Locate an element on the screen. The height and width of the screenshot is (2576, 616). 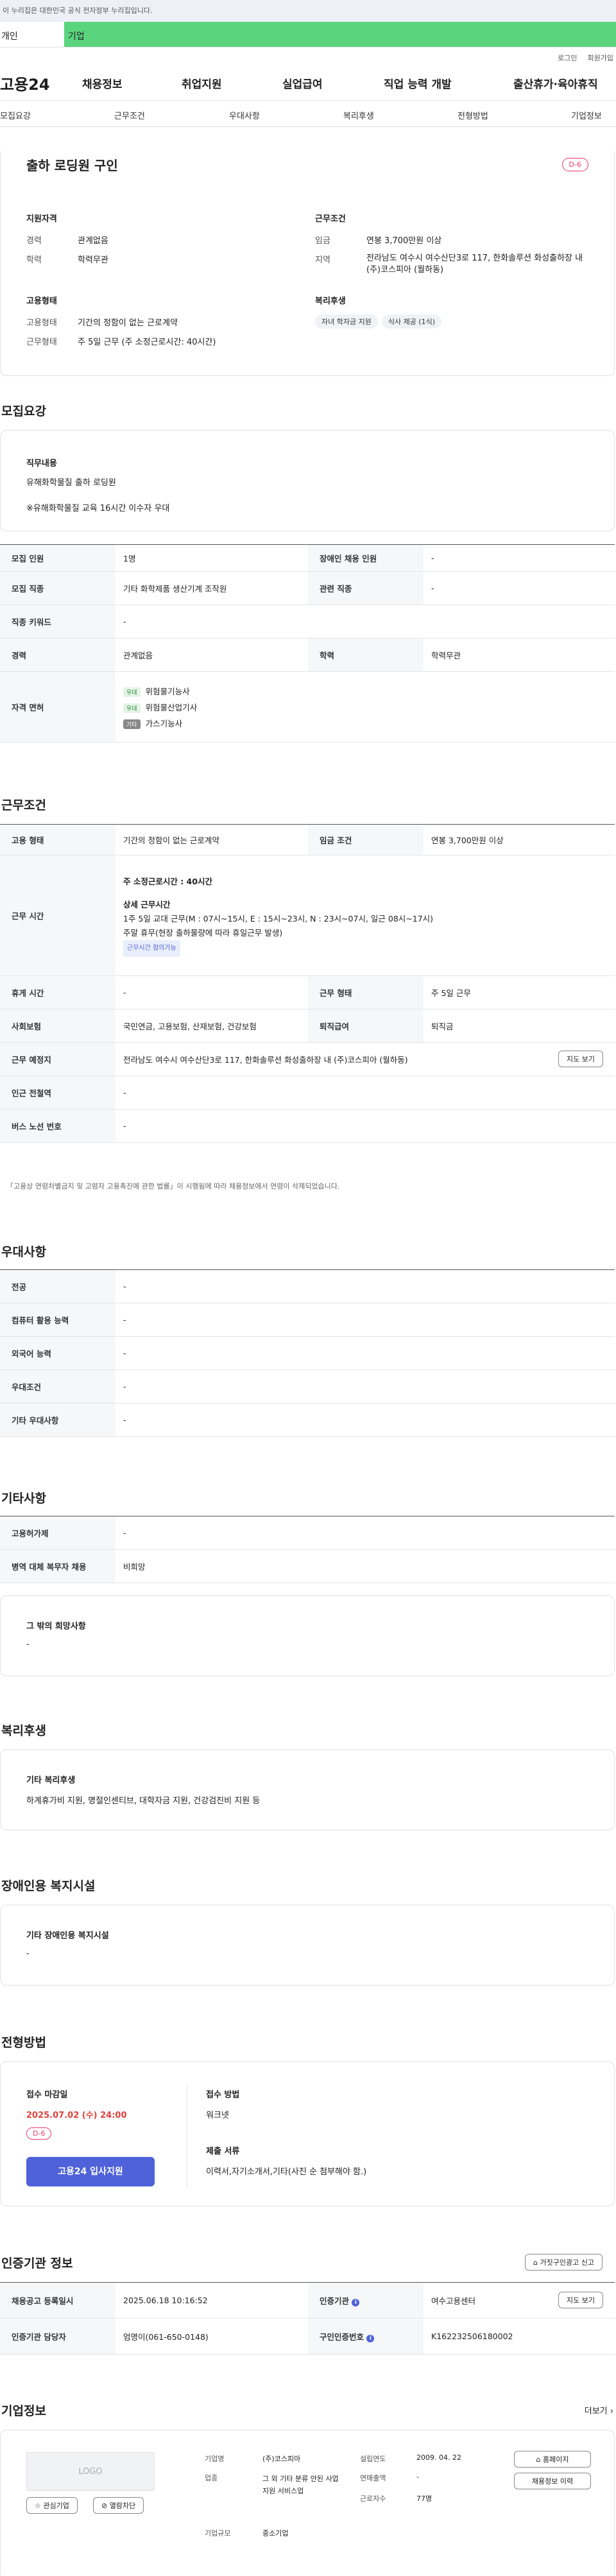
license-list: 우대 위험물기능사 우대 위험물산업기사 기타 가스기능사 is located at coordinates (366, 707).